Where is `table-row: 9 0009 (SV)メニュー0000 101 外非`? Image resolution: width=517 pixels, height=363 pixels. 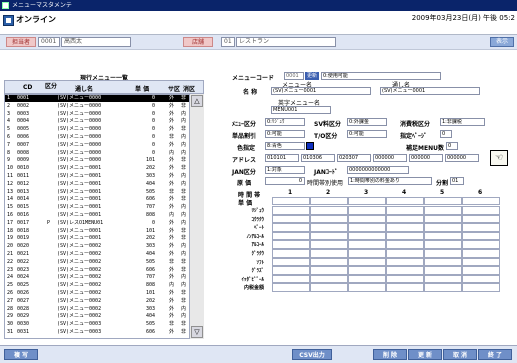 table-row: 9 0009 (SV)メニュー0000 101 外非 is located at coordinates (97, 160).